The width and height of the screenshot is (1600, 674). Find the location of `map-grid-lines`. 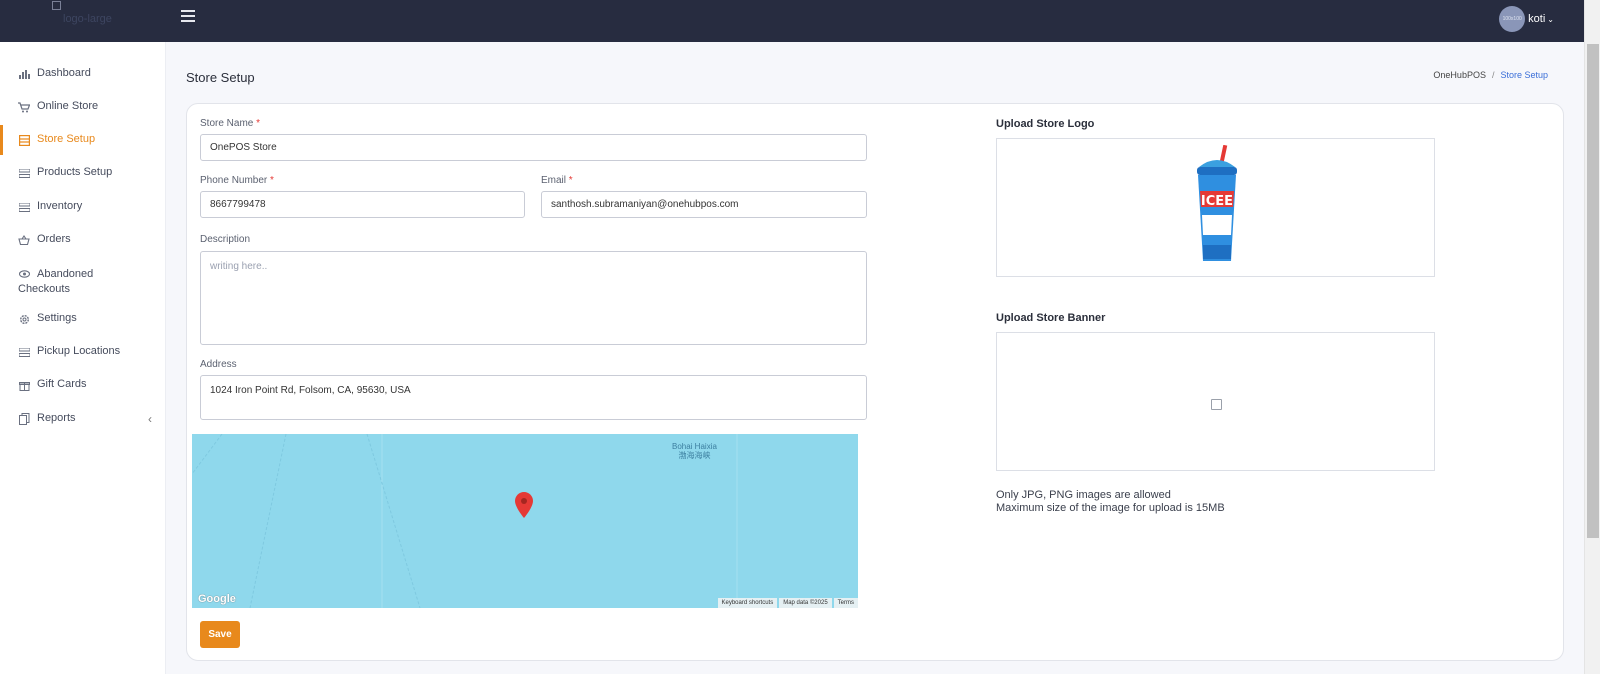

map-grid-lines is located at coordinates (465, 521).